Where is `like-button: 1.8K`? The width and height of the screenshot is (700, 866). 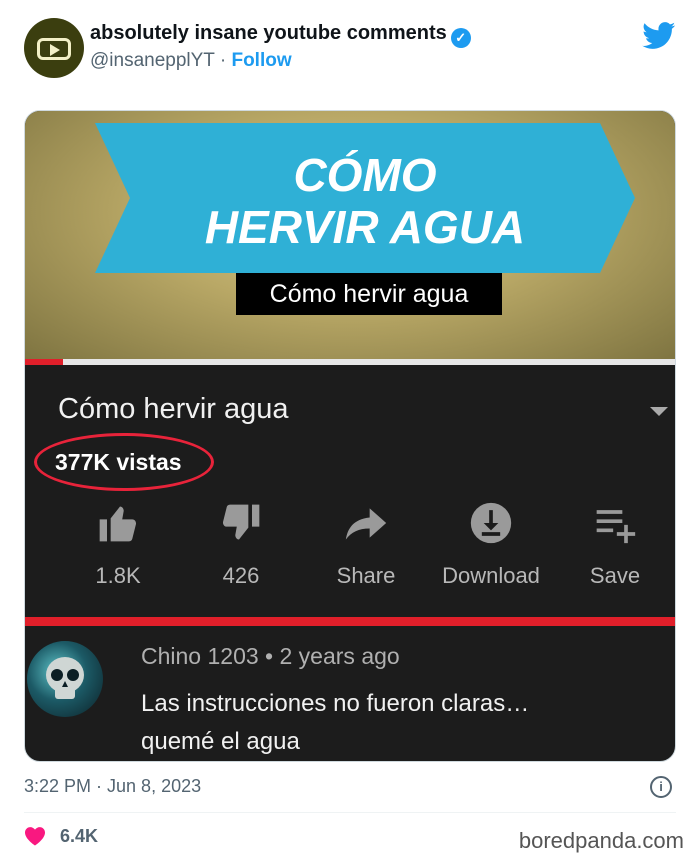
like-button: 1.8K is located at coordinates (118, 545).